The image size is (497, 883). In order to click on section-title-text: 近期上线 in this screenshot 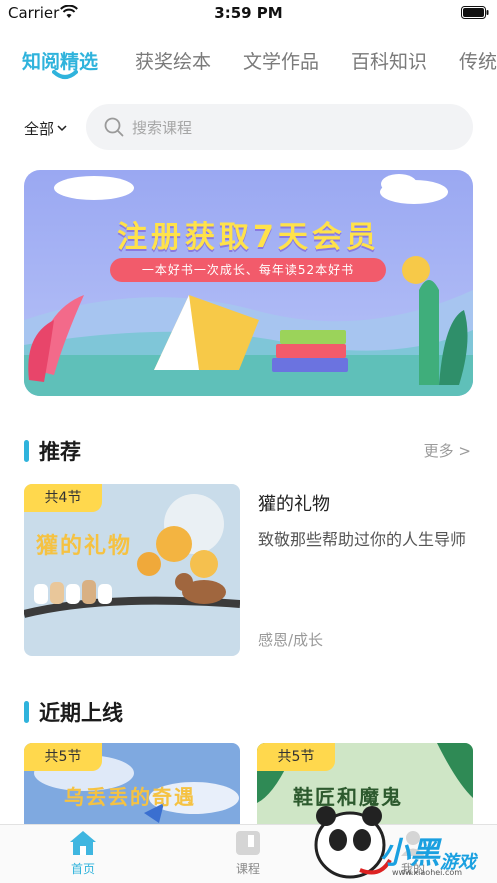, I will do `click(81, 713)`.